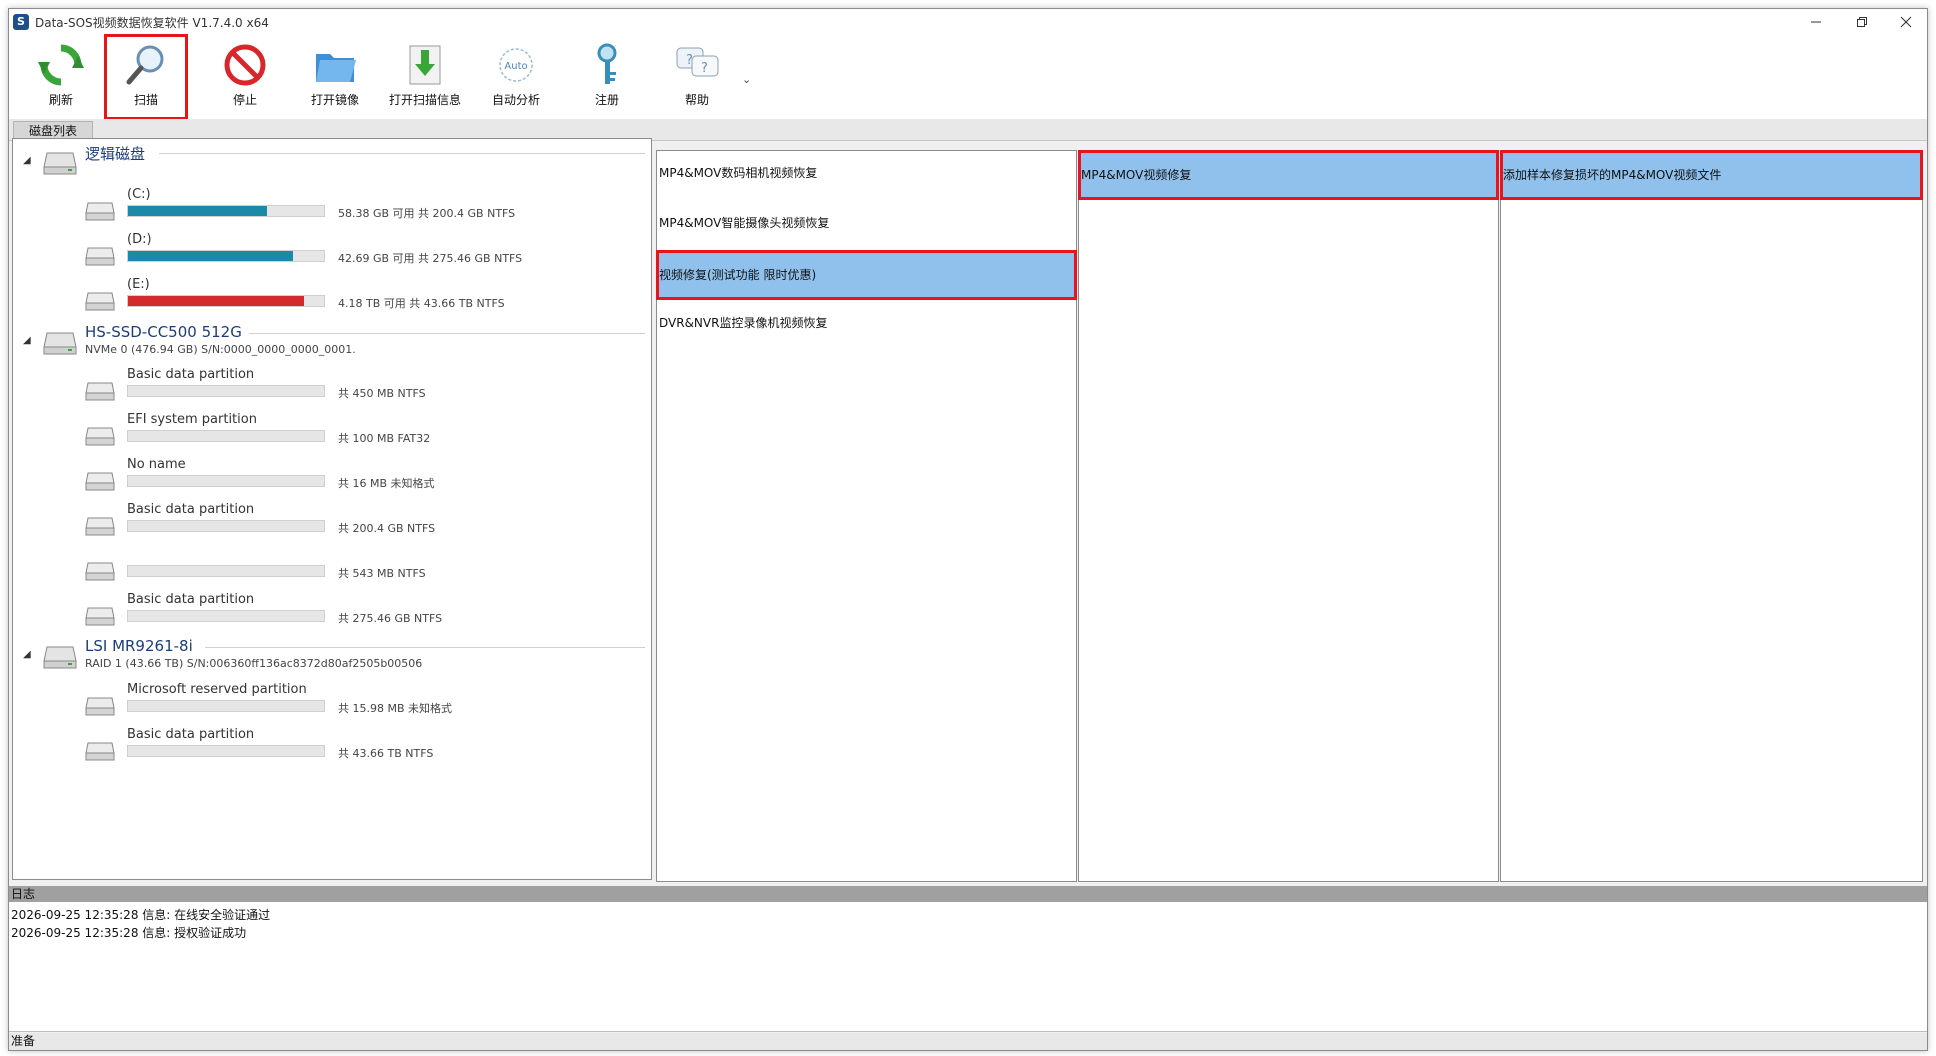 The width and height of the screenshot is (1936, 1056). What do you see at coordinates (156, 464) in the screenshot?
I see `partition-name: No name` at bounding box center [156, 464].